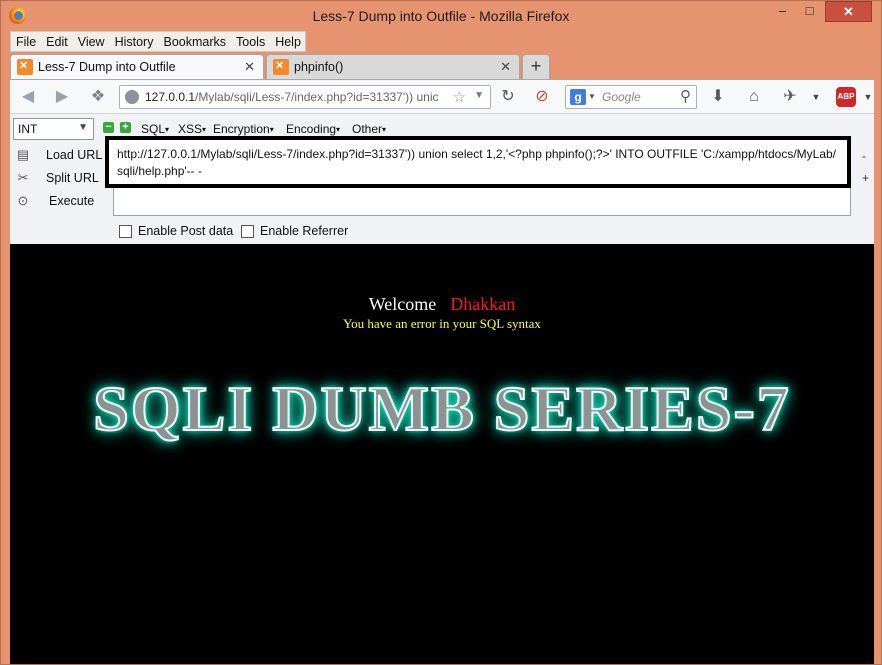 The height and width of the screenshot is (665, 882). What do you see at coordinates (848, 11) in the screenshot?
I see `close-button: ✕` at bounding box center [848, 11].